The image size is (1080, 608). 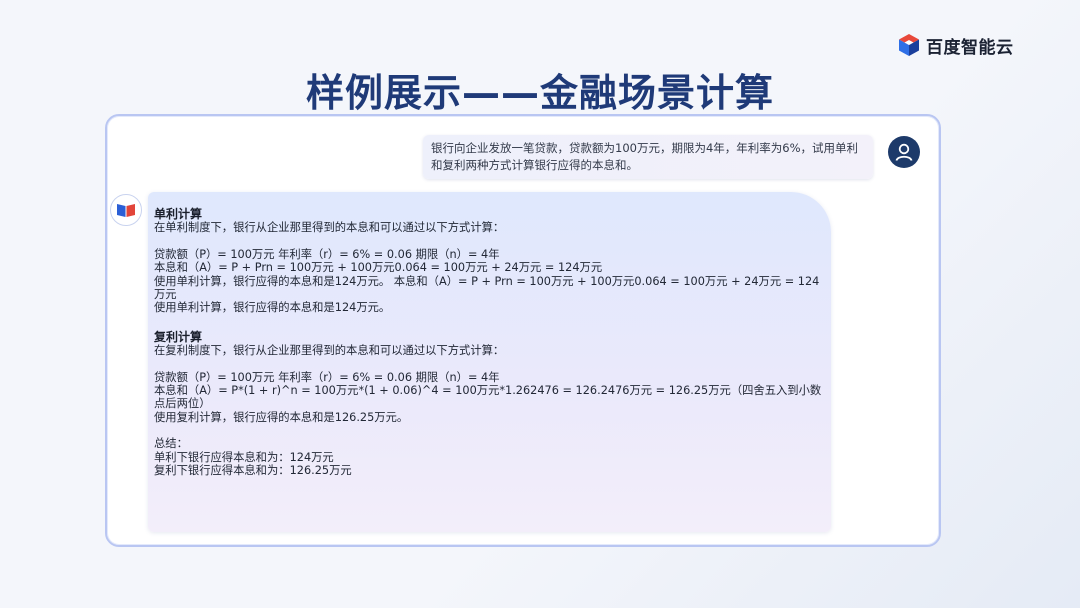 I want to click on brand-logo: 百度智能云, so click(x=955, y=45).